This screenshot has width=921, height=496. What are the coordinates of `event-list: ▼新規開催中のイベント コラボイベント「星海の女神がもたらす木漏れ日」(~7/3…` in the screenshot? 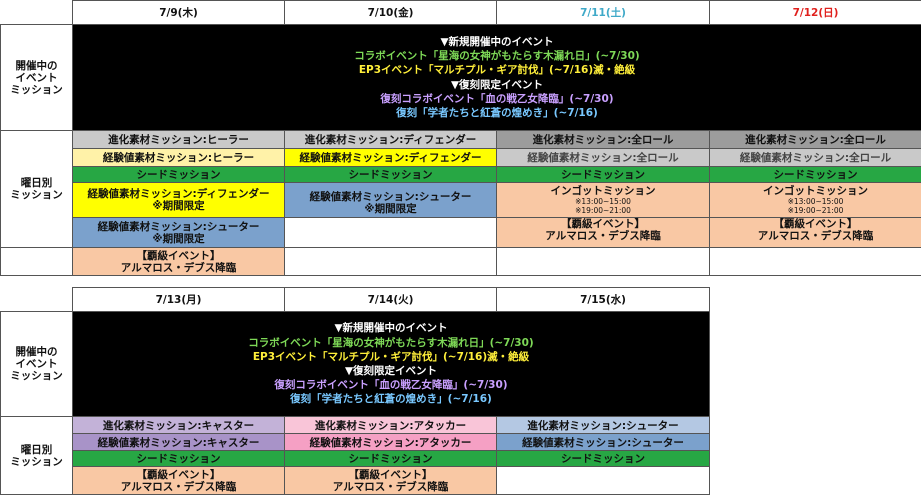 It's located at (391, 364).